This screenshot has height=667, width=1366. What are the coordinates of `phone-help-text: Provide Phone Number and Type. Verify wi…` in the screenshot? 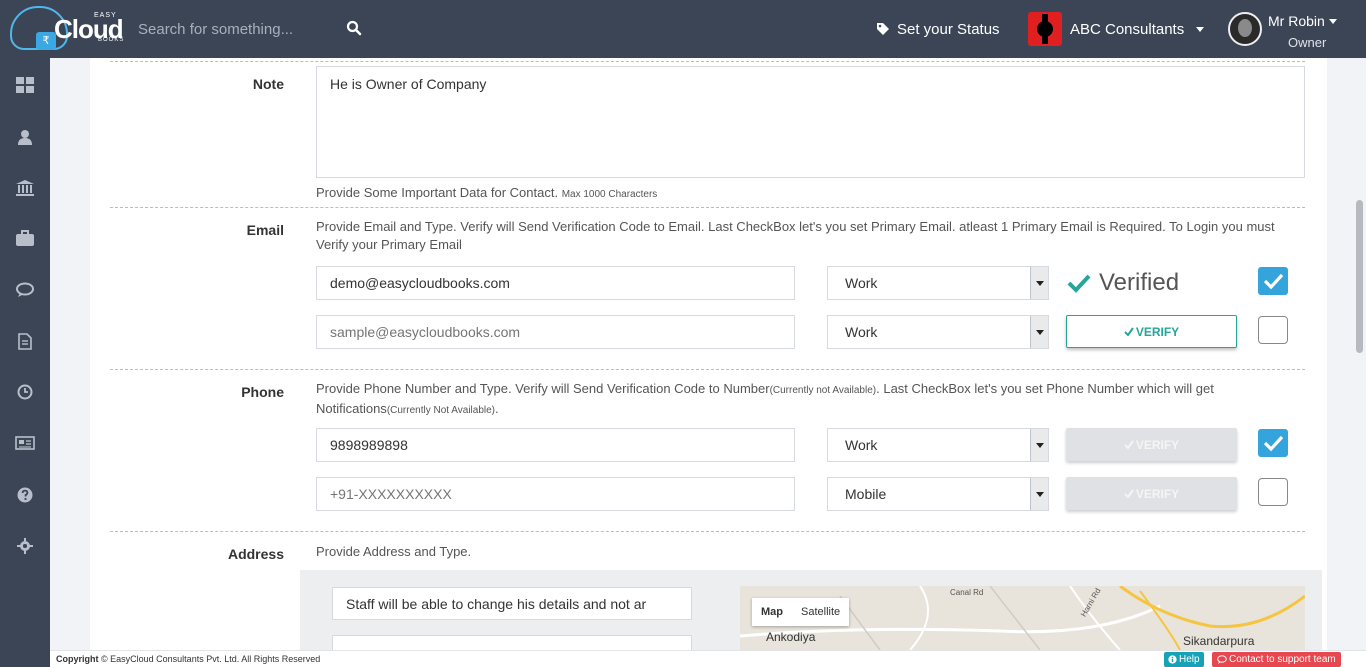 It's located at (806, 400).